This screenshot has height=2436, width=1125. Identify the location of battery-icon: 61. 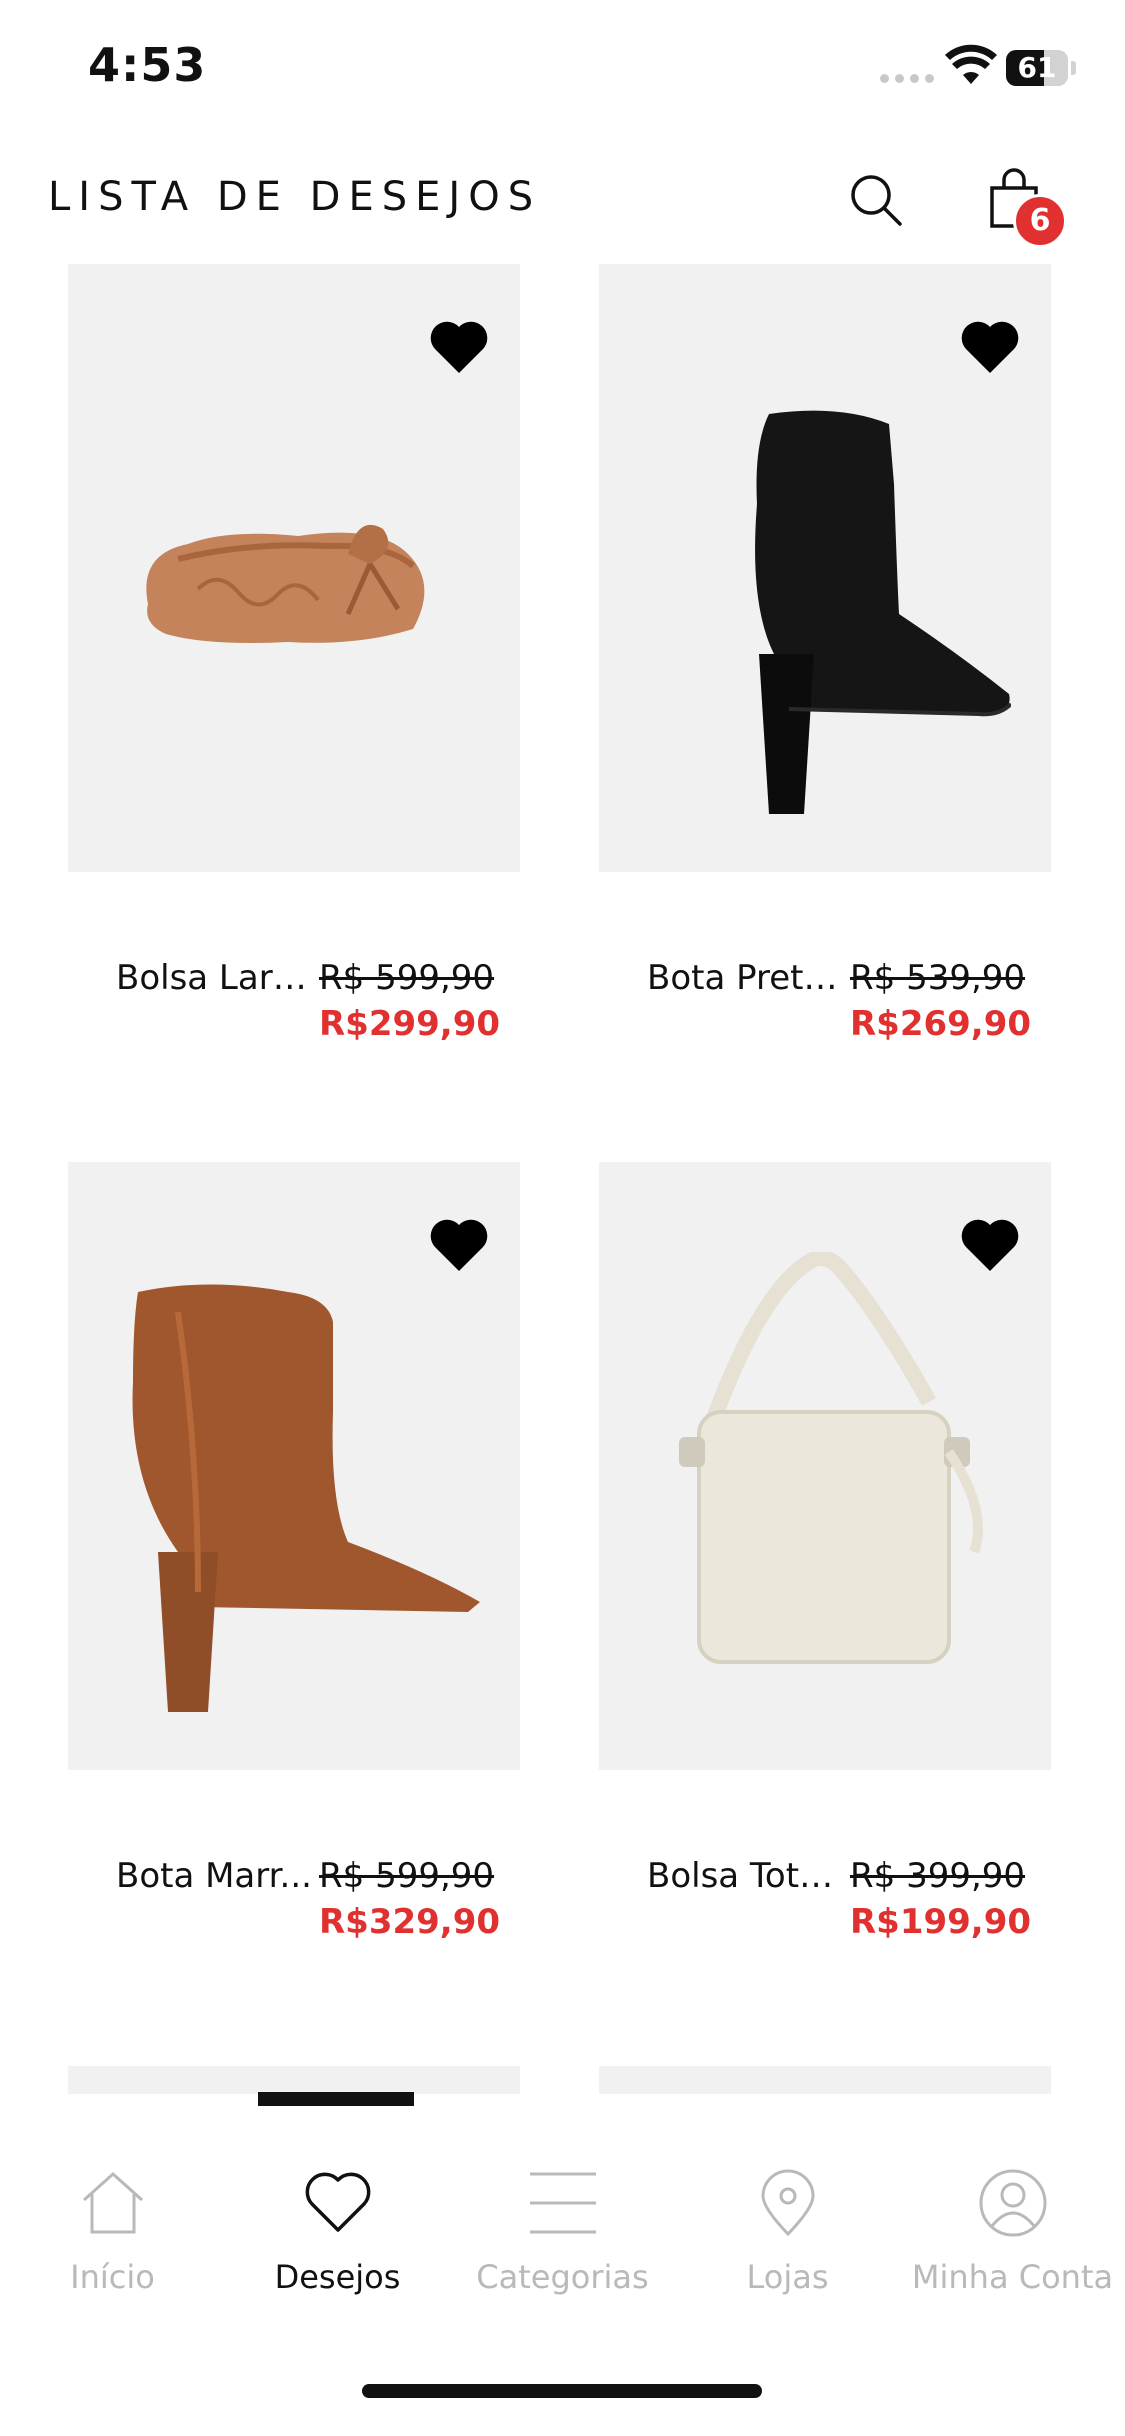
(1037, 68).